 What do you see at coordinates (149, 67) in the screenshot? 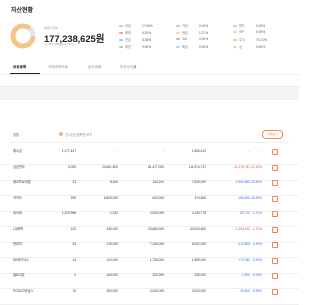
I see `tab-bar: 보유종목 거래내역조회 손익조회 투자수익률` at bounding box center [149, 67].